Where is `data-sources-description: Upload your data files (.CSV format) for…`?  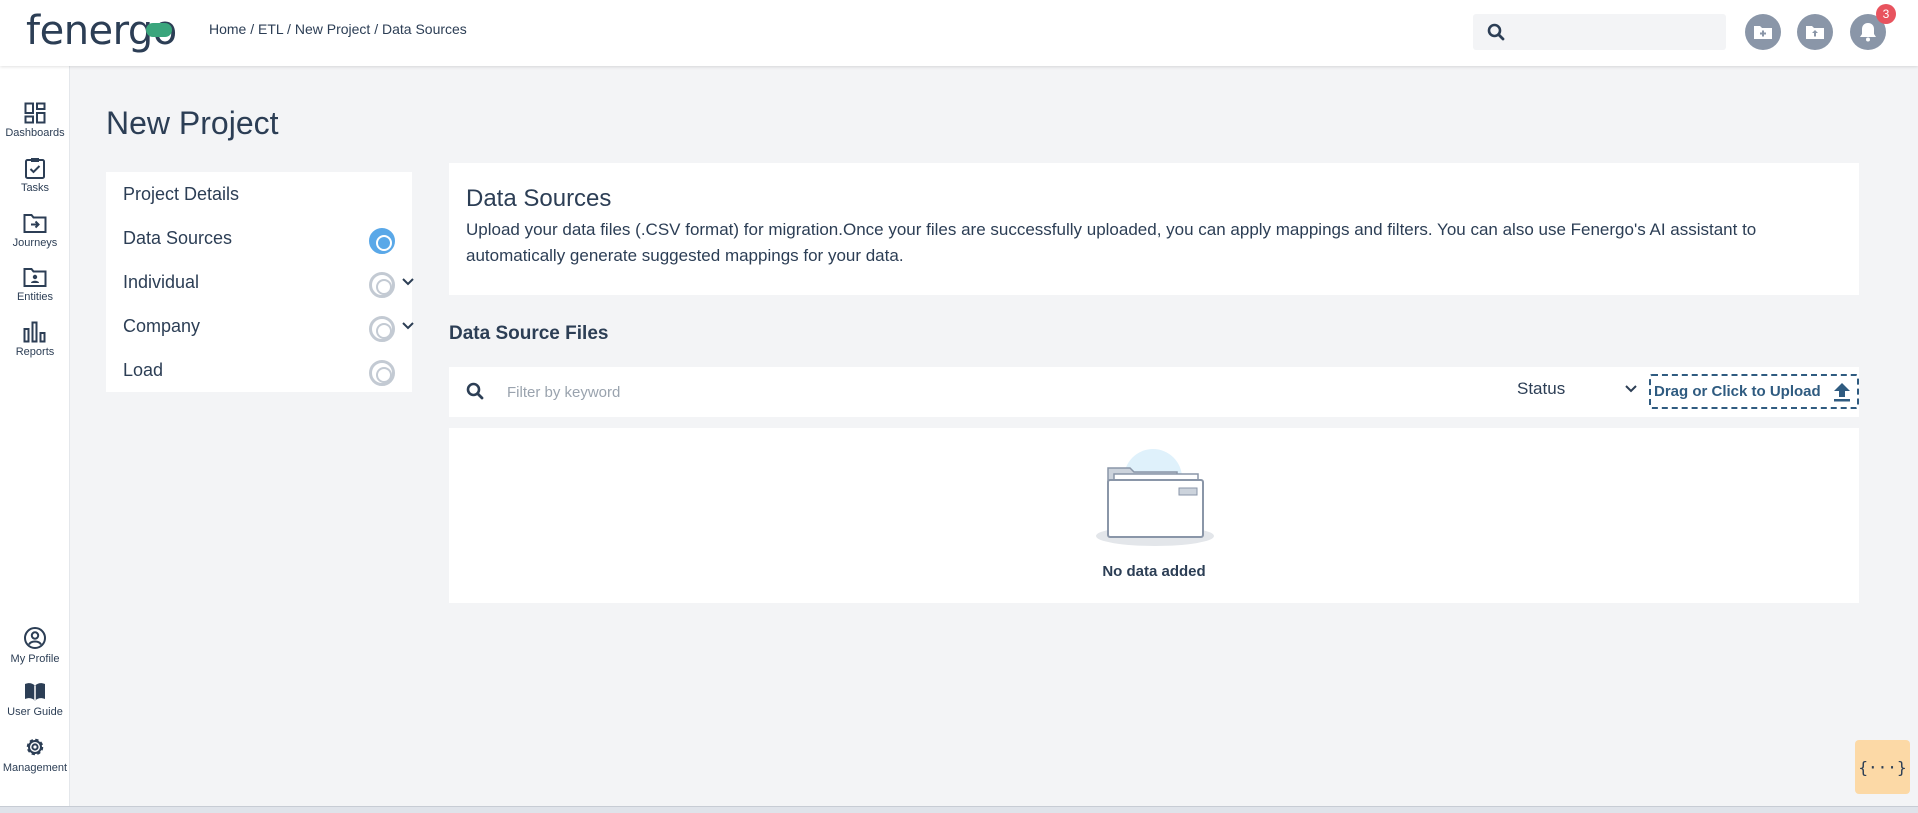
data-sources-description: Upload your data files (.CSV format) for… is located at coordinates (1111, 242).